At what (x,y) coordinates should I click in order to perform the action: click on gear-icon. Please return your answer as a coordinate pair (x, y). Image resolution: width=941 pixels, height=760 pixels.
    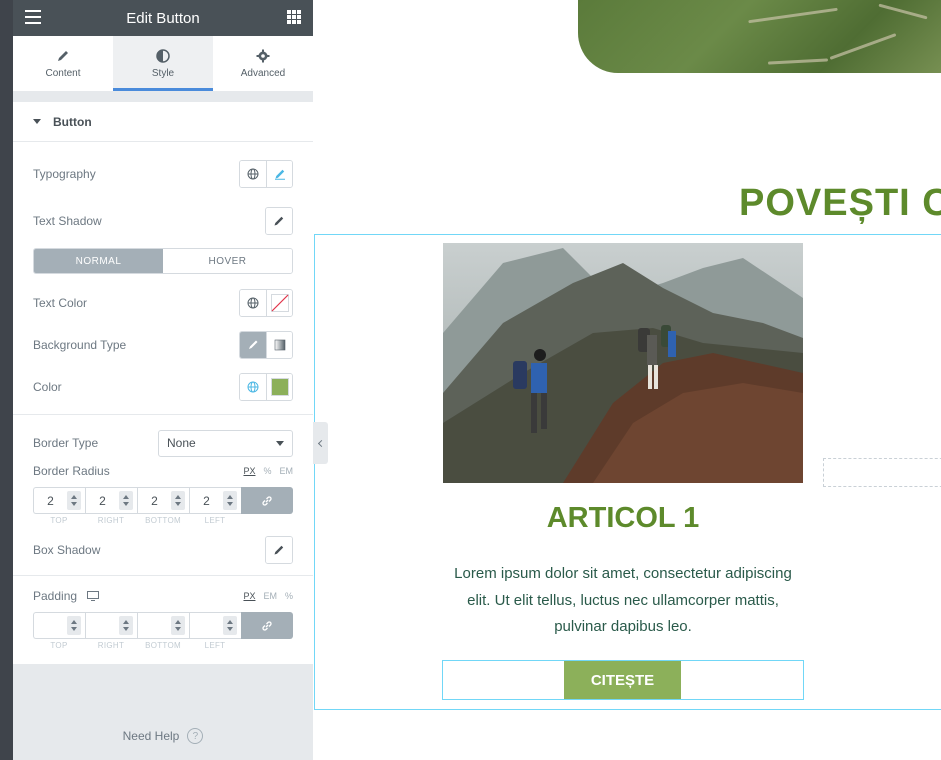
    Looking at the image, I should click on (263, 56).